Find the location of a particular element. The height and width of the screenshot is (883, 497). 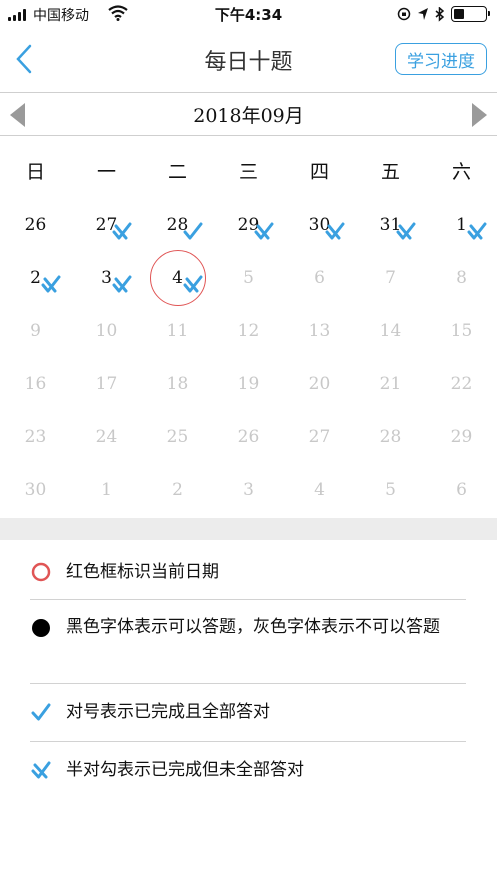

calendar-day: 20 is located at coordinates (319, 384).